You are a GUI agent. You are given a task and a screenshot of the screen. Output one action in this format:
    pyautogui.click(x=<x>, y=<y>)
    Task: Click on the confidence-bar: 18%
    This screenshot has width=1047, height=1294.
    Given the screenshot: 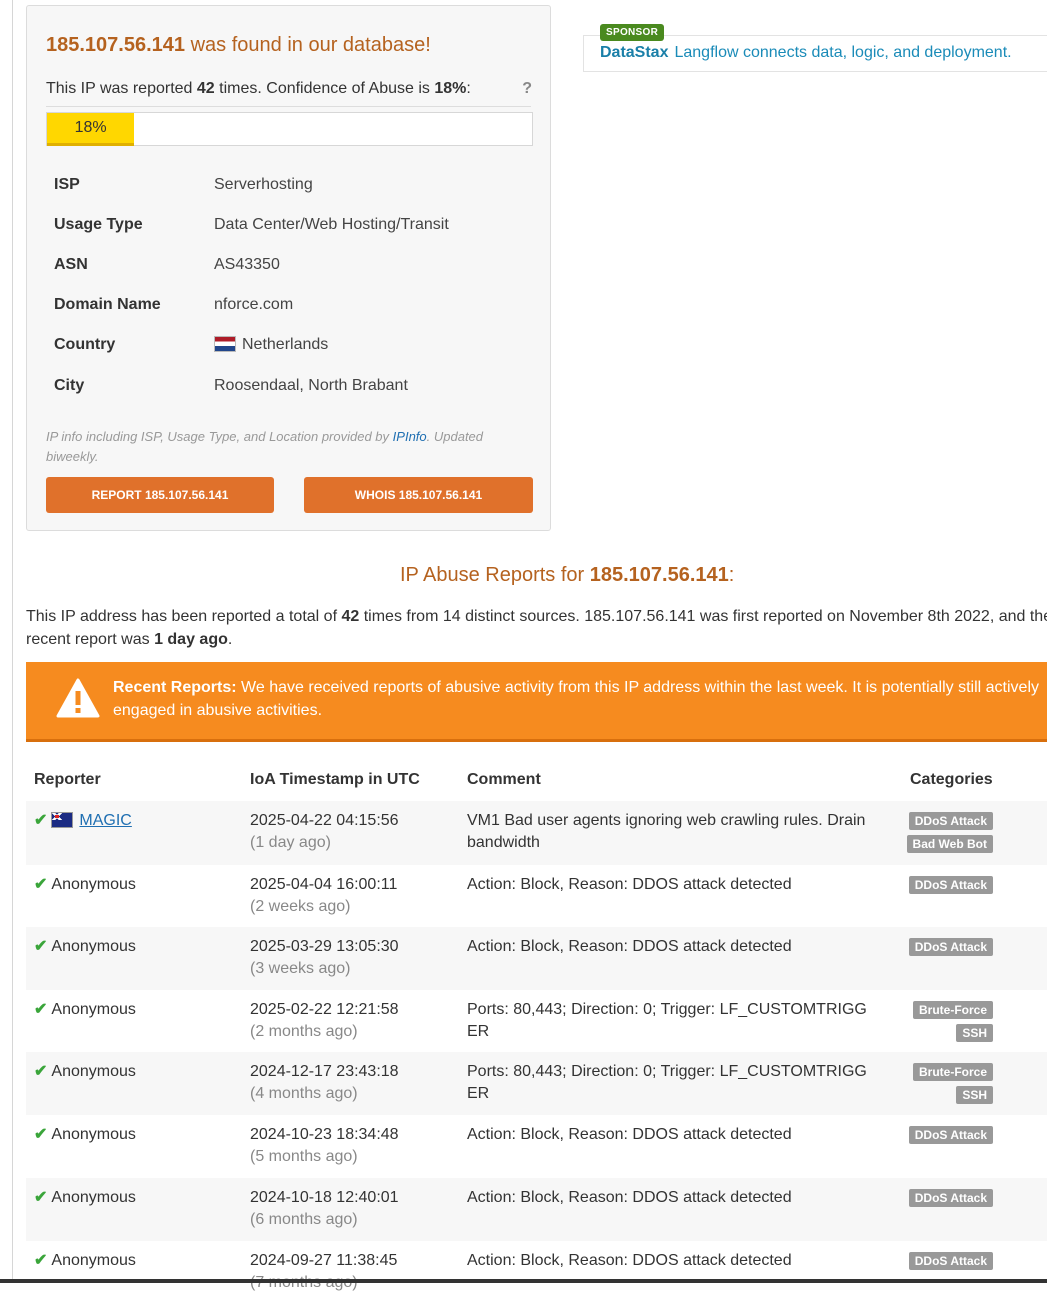 What is the action you would take?
    pyautogui.click(x=289, y=129)
    